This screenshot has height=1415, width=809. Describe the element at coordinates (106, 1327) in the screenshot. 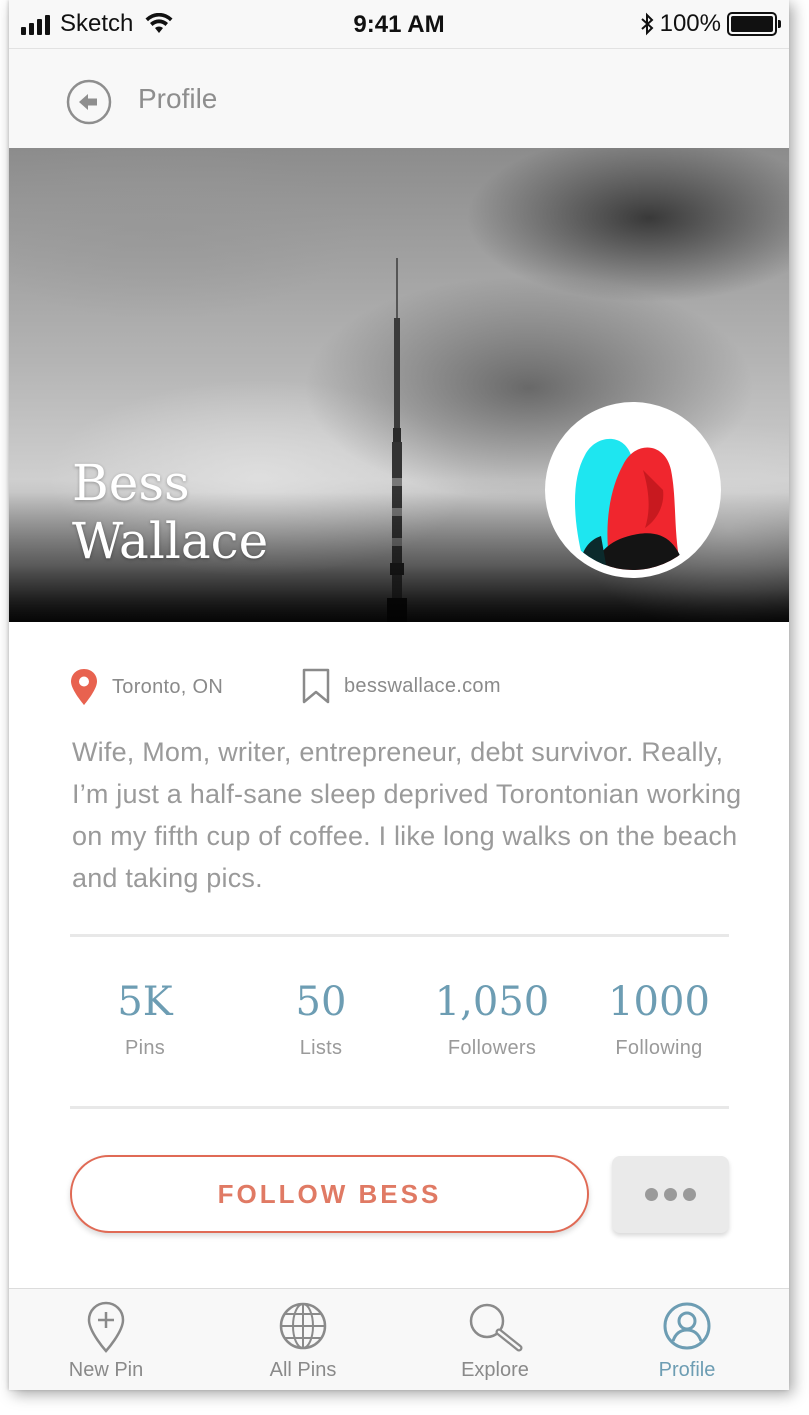

I see `pin-plus-icon` at that location.